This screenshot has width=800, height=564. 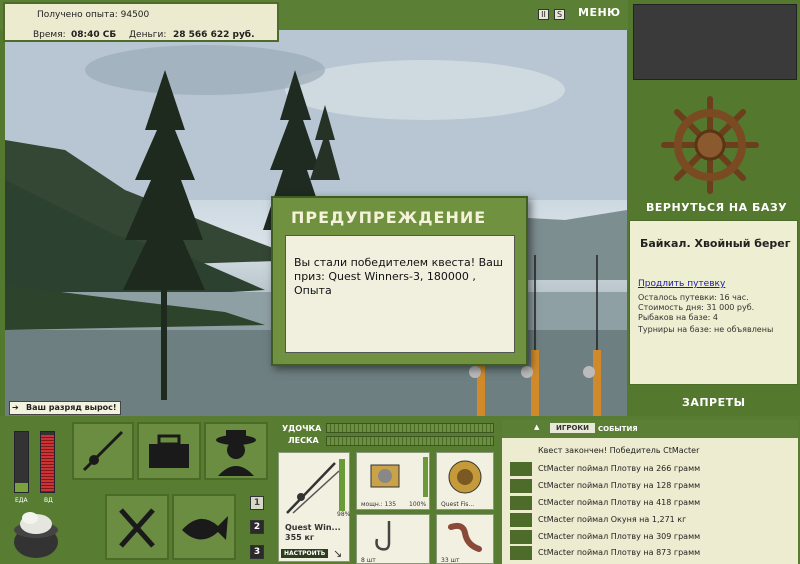 I want to click on tab-players: ИГРОКИ, so click(x=572, y=428).